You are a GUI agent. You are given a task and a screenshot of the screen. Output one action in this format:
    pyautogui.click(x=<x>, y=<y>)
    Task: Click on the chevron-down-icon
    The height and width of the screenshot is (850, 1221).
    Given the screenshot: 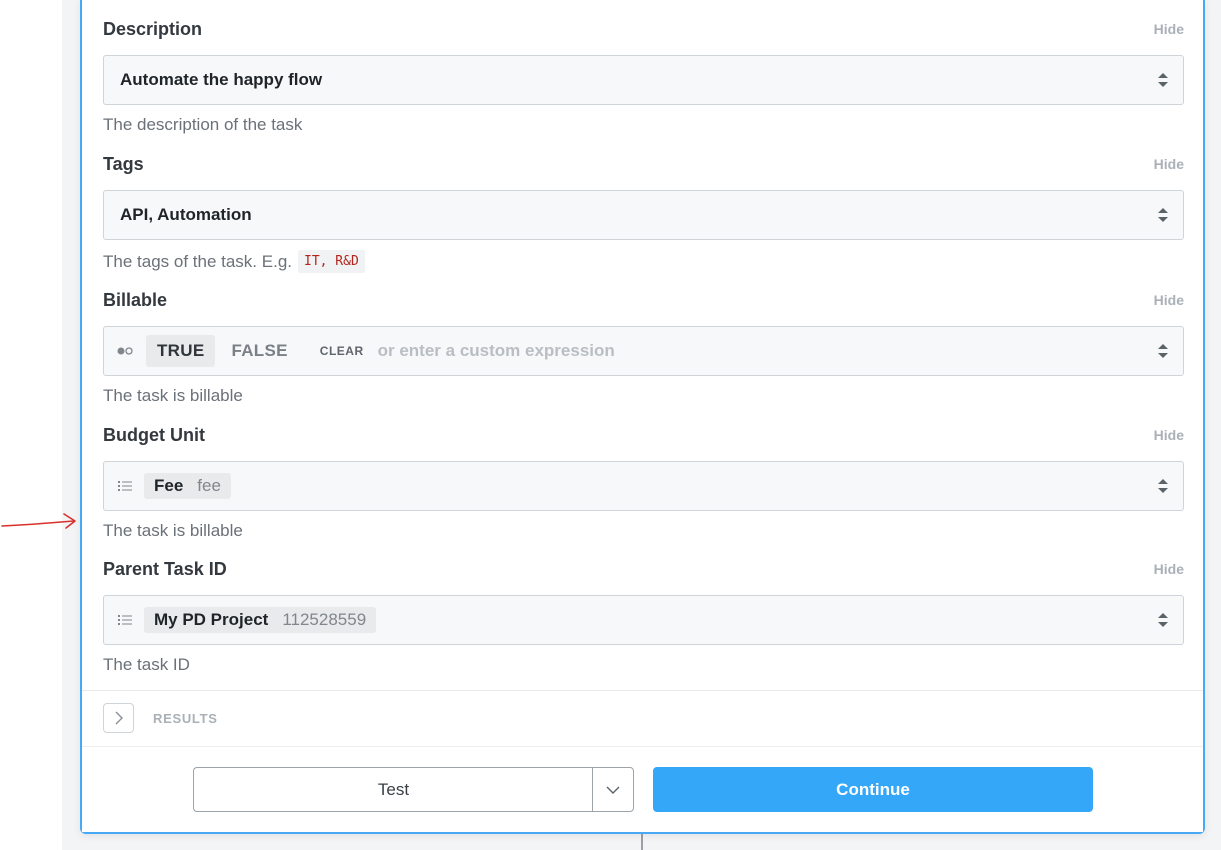 What is the action you would take?
    pyautogui.click(x=613, y=790)
    